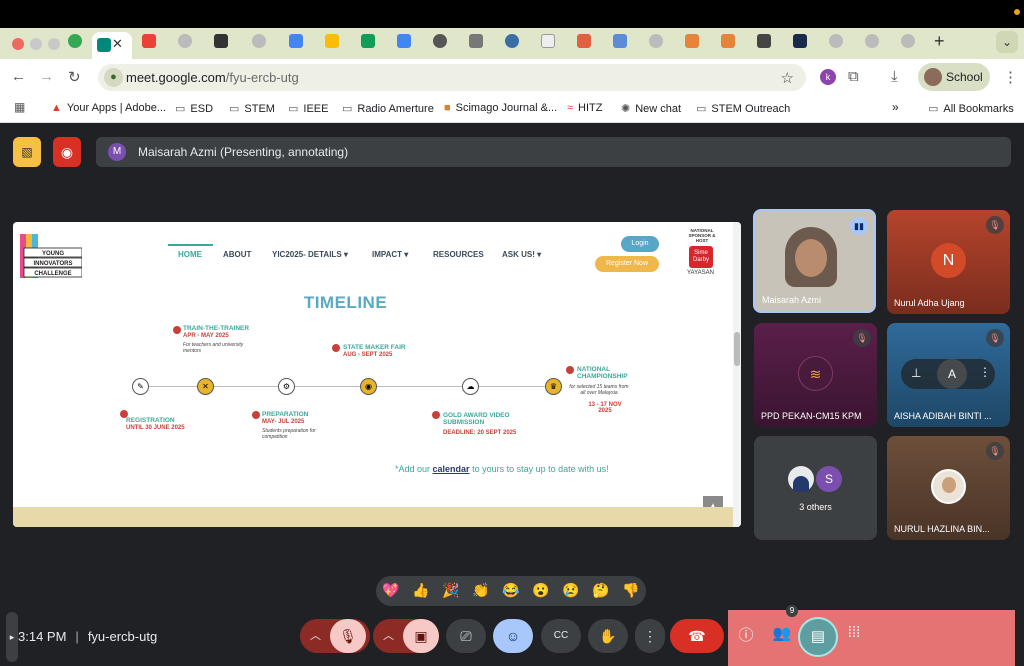 This screenshot has width=1024, height=666. I want to click on apps-grid-icon: ▦, so click(19, 107).